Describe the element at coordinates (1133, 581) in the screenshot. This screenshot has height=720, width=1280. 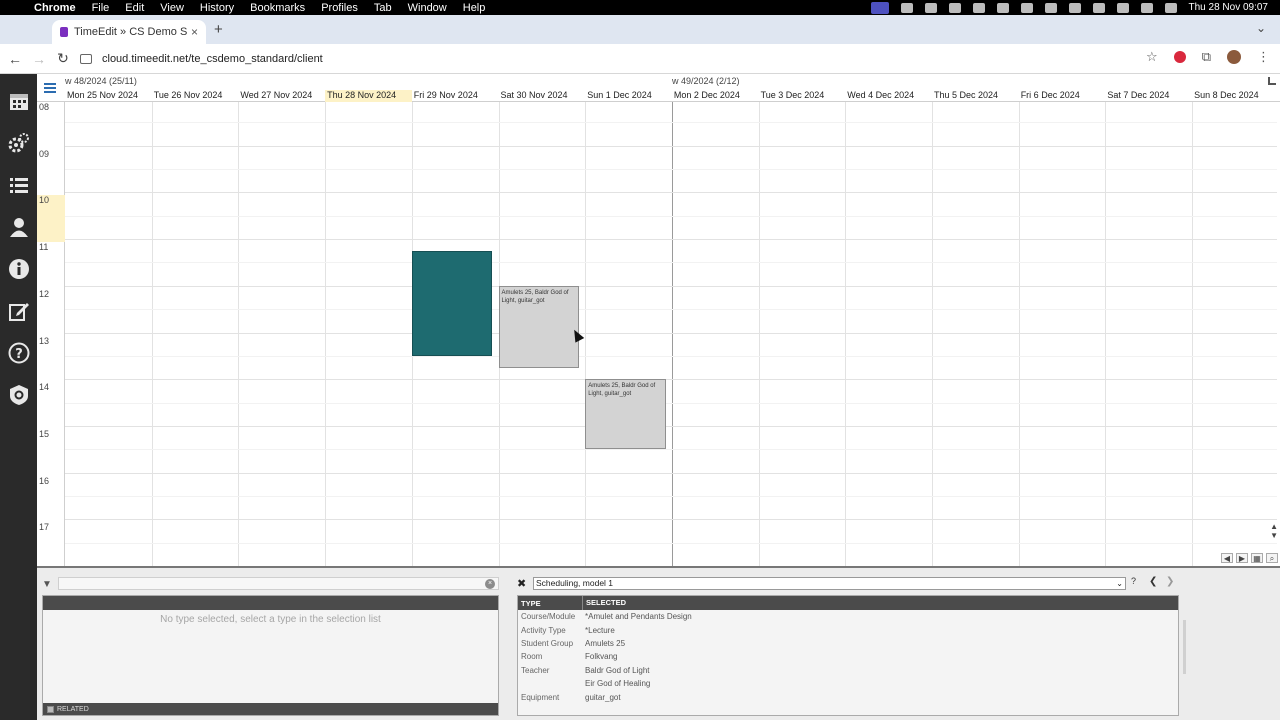
I see `help-button: ?` at that location.